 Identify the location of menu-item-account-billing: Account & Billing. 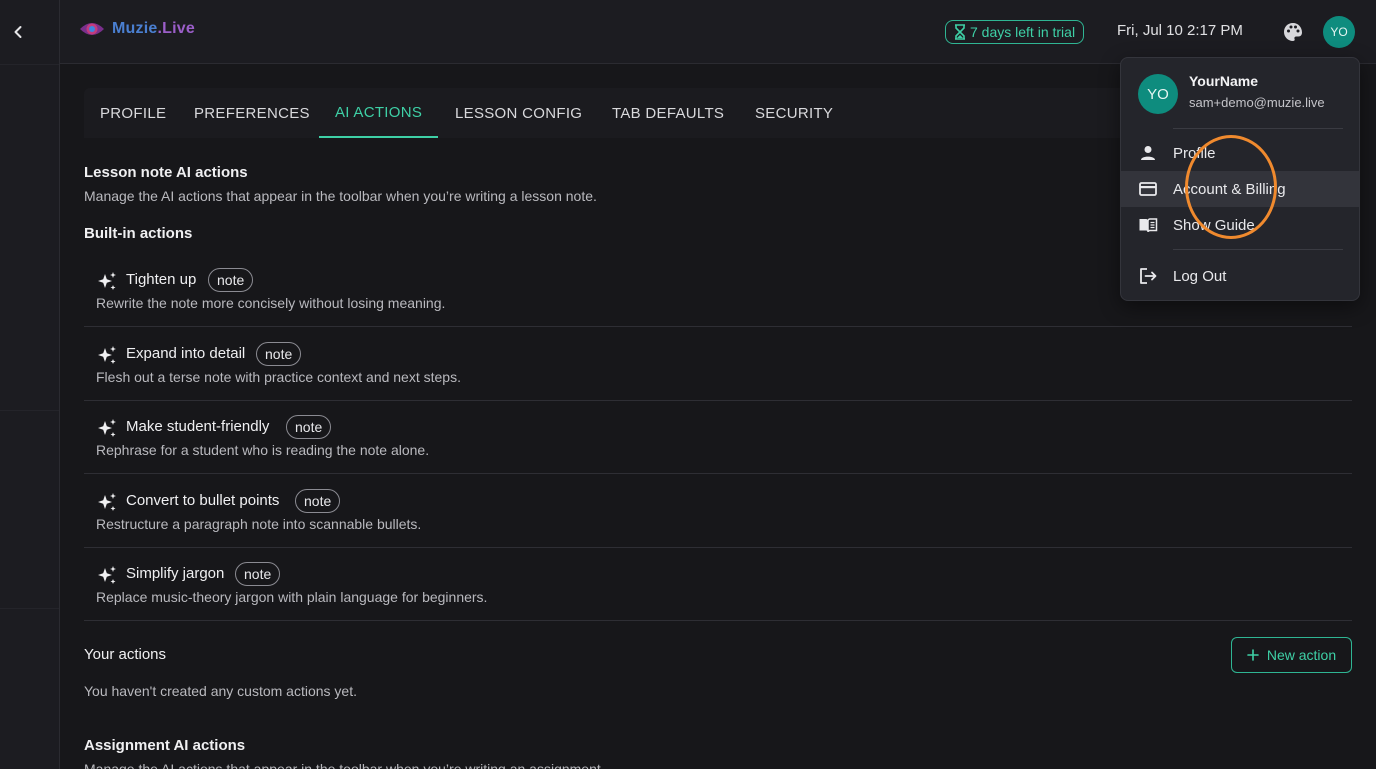
(1240, 189).